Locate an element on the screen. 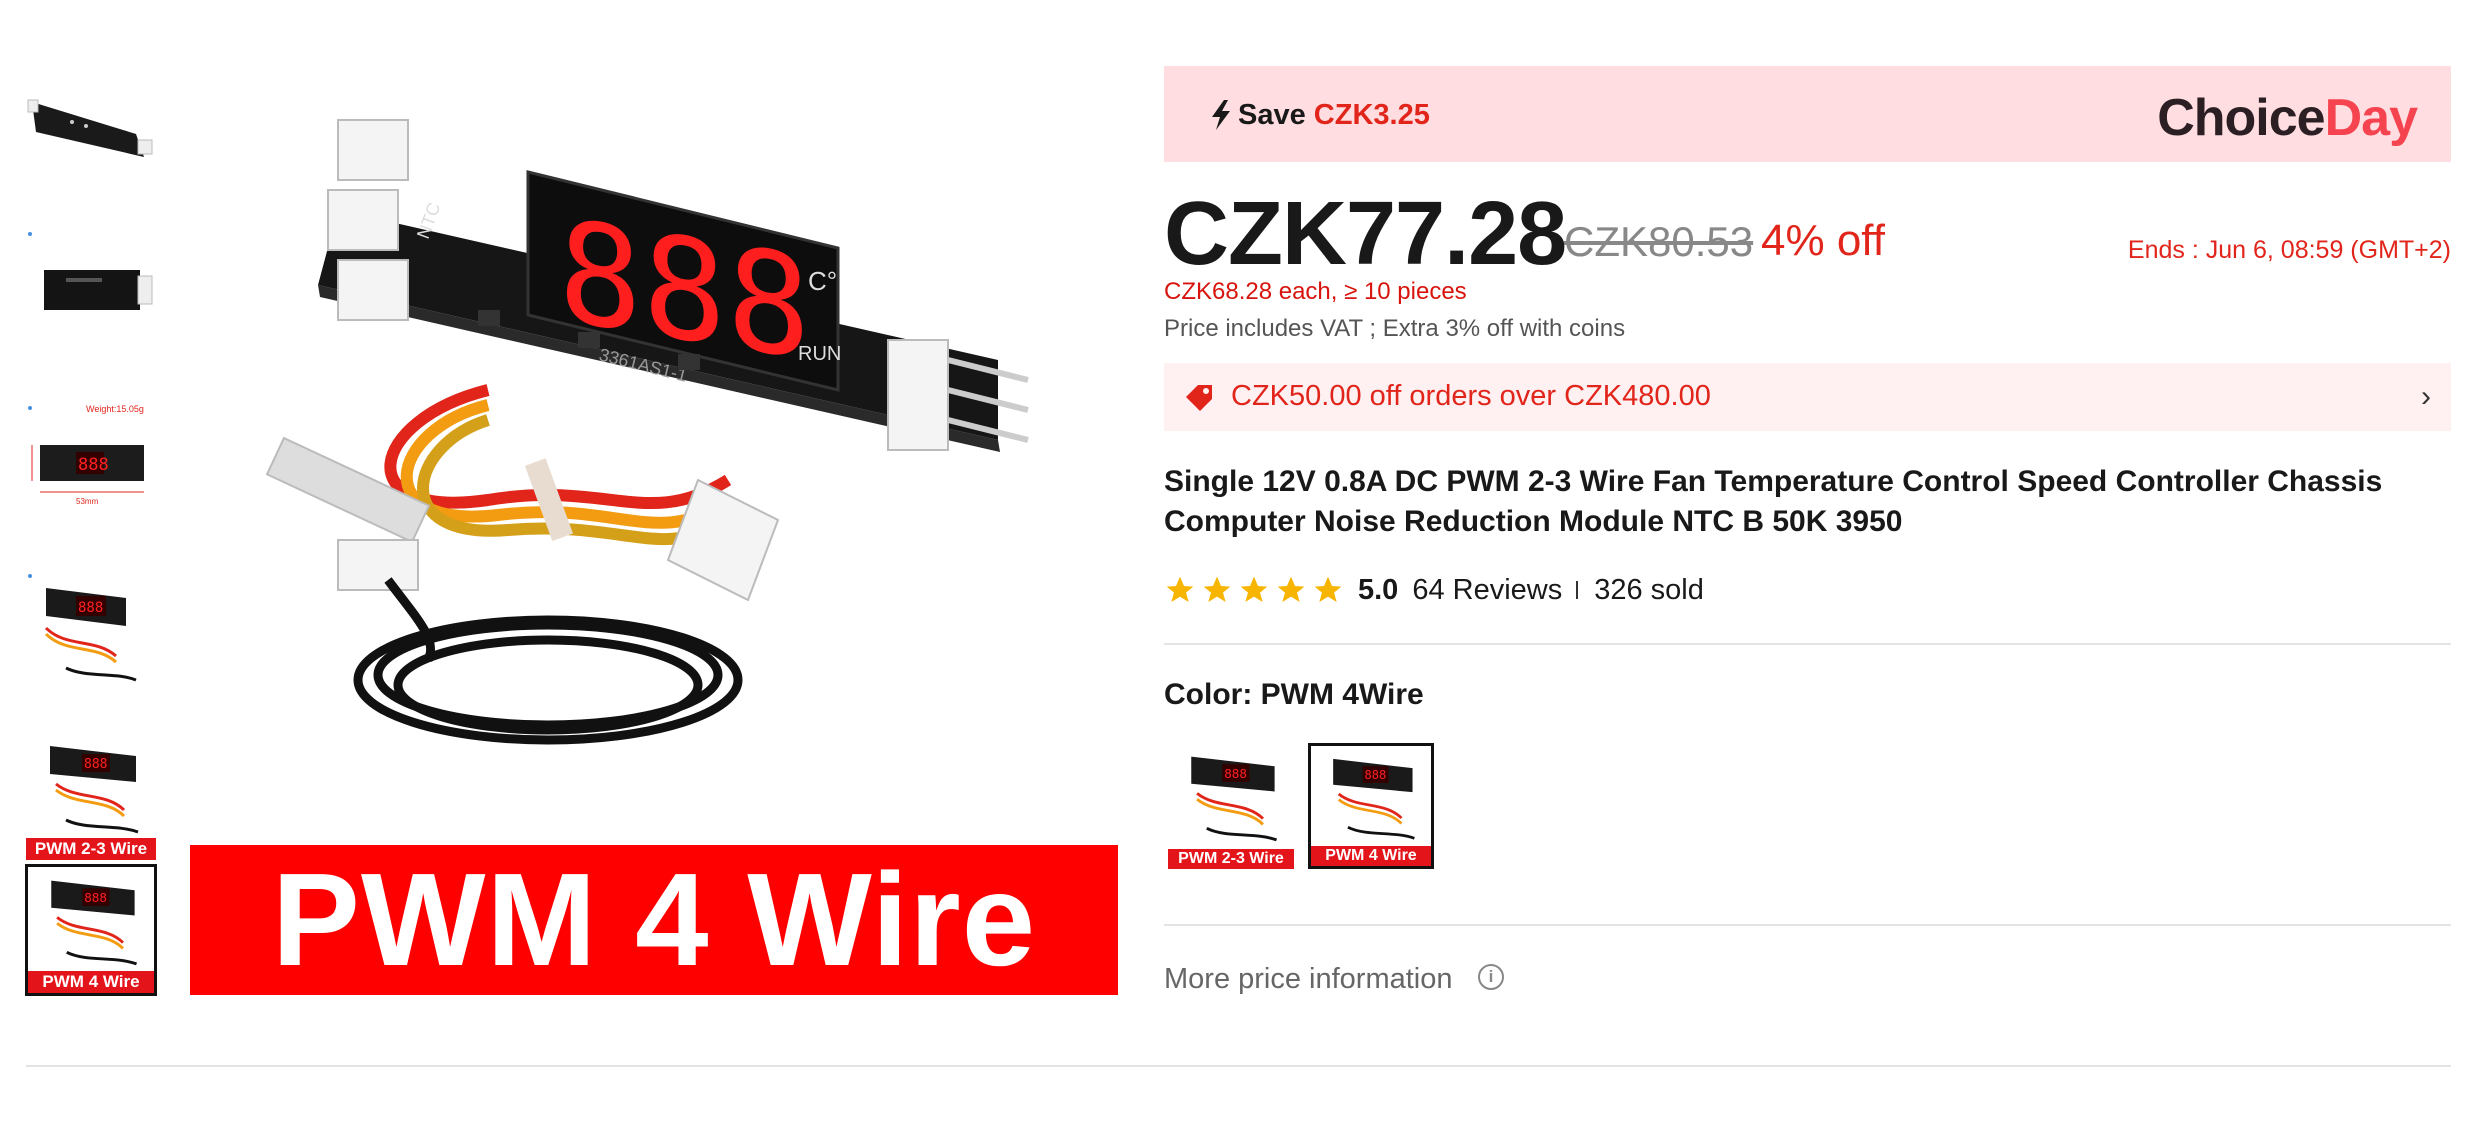  coupon-text: CZK50.00 off orders over CZK480.00 is located at coordinates (1471, 396).